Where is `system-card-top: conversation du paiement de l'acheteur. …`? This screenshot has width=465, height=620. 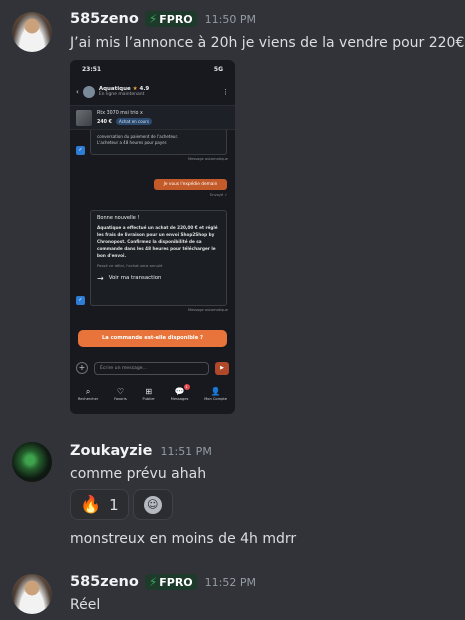
system-card-top: conversation du paiement de l'acheteur. … is located at coordinates (158, 142).